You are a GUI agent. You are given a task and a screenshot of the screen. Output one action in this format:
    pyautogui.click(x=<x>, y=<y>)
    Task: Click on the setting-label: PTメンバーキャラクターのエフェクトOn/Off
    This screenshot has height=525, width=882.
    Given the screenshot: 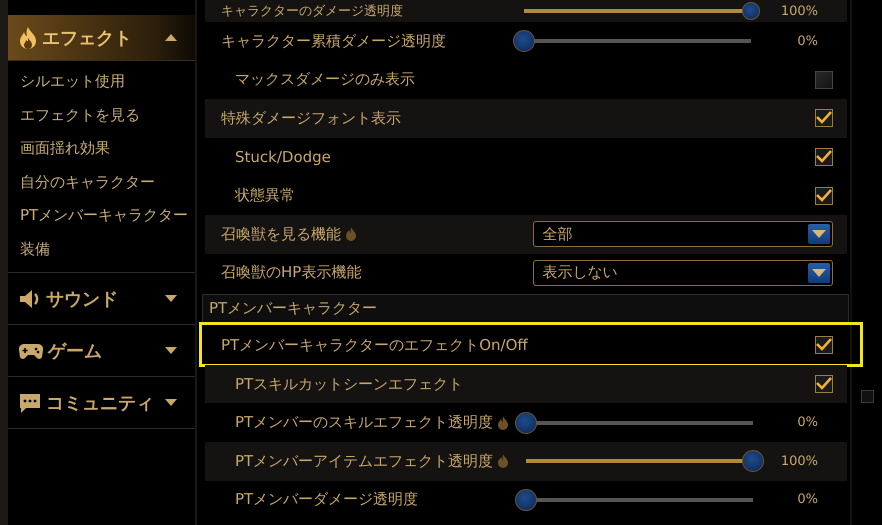 What is the action you would take?
    pyautogui.click(x=374, y=345)
    